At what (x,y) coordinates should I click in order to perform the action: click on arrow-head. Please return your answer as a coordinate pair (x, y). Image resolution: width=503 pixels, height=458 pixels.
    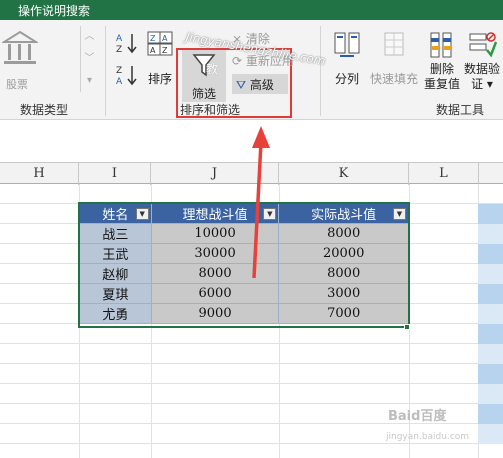
    Looking at the image, I should click on (261, 137).